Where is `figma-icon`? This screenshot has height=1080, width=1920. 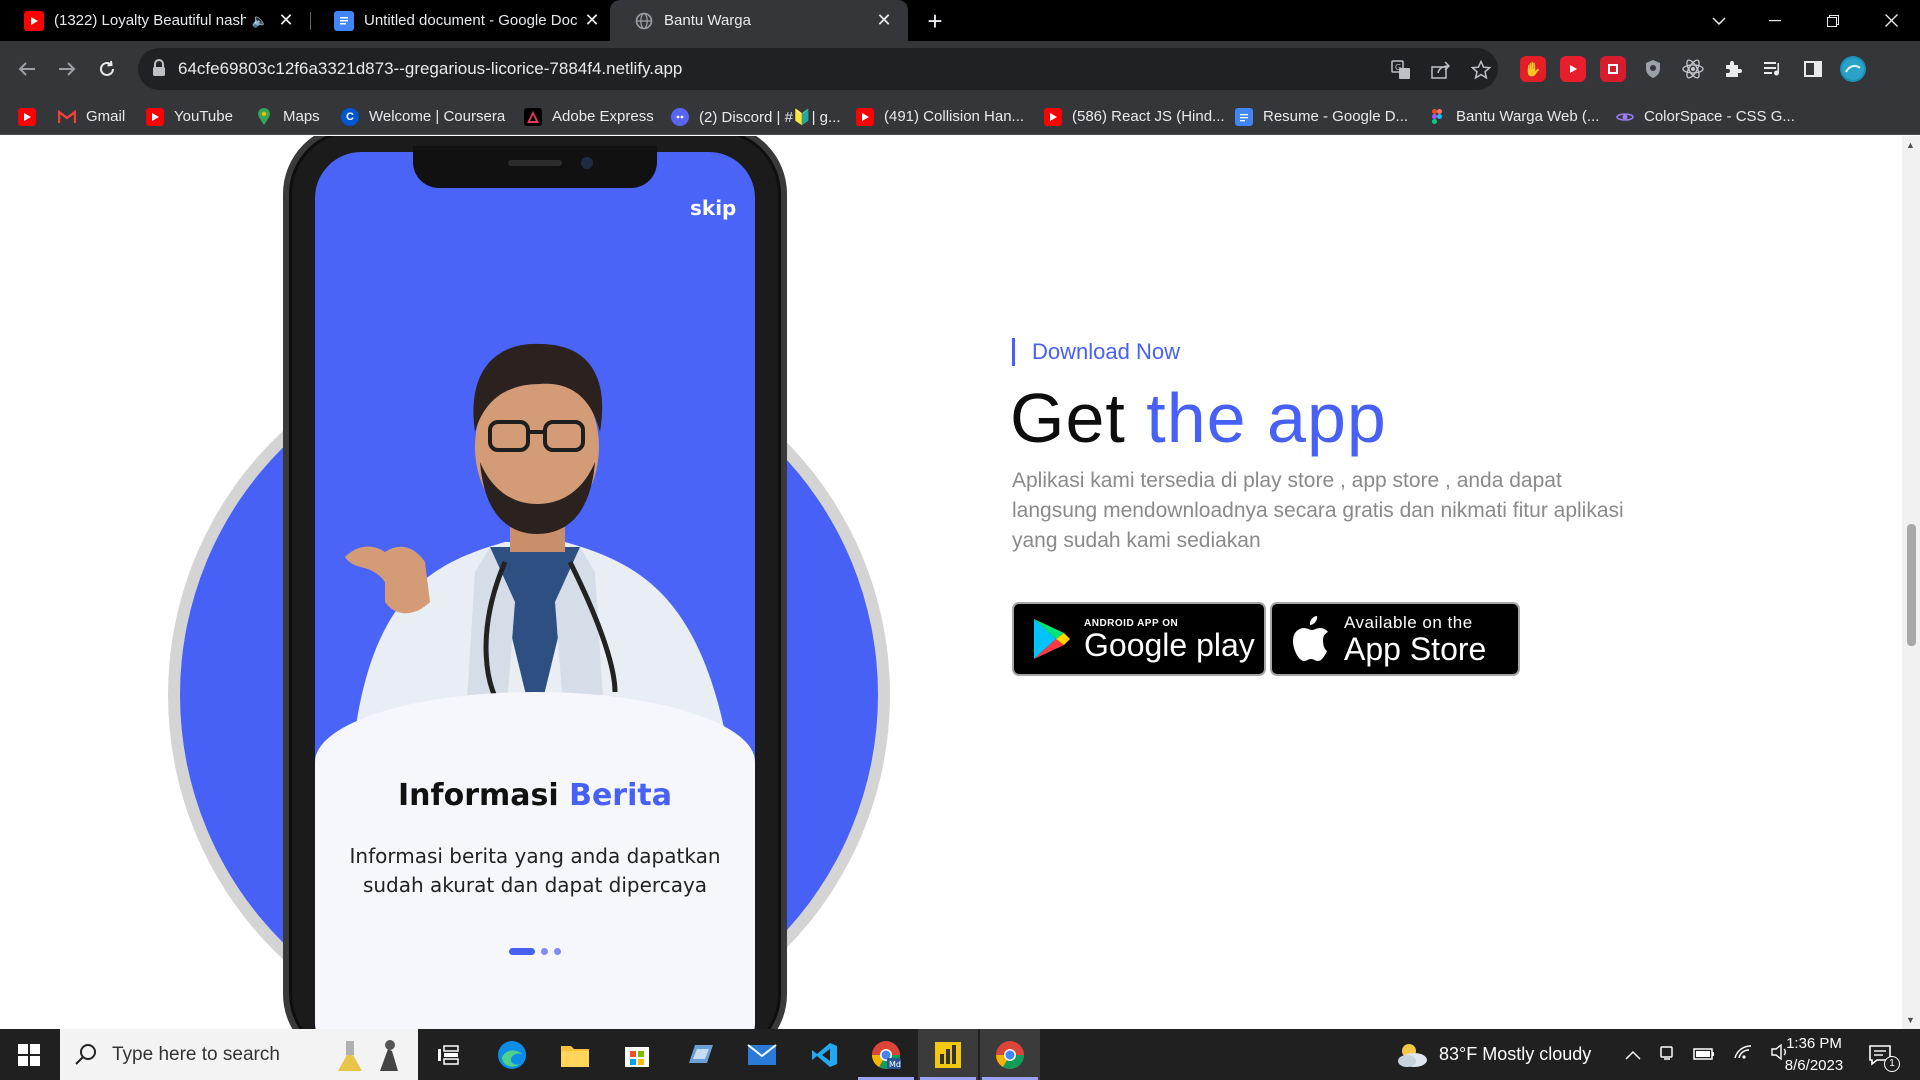
figma-icon is located at coordinates (1437, 117).